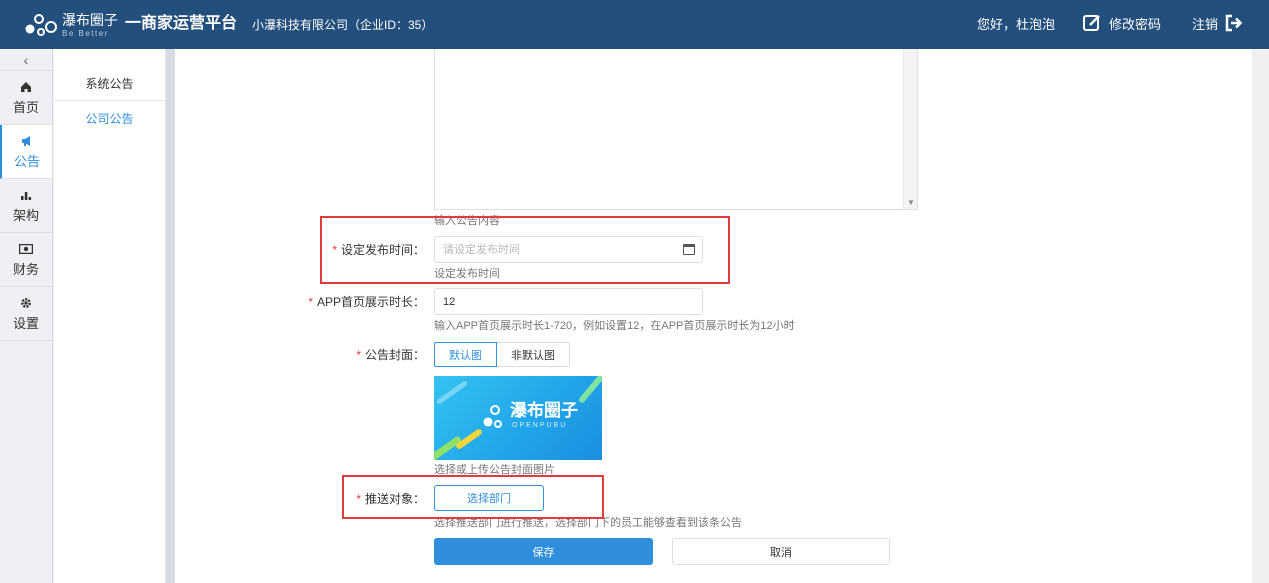 Image resolution: width=1269 pixels, height=583 pixels. I want to click on left-nav: ‹ 首页 公告 架构 财务 设置, so click(26, 316).